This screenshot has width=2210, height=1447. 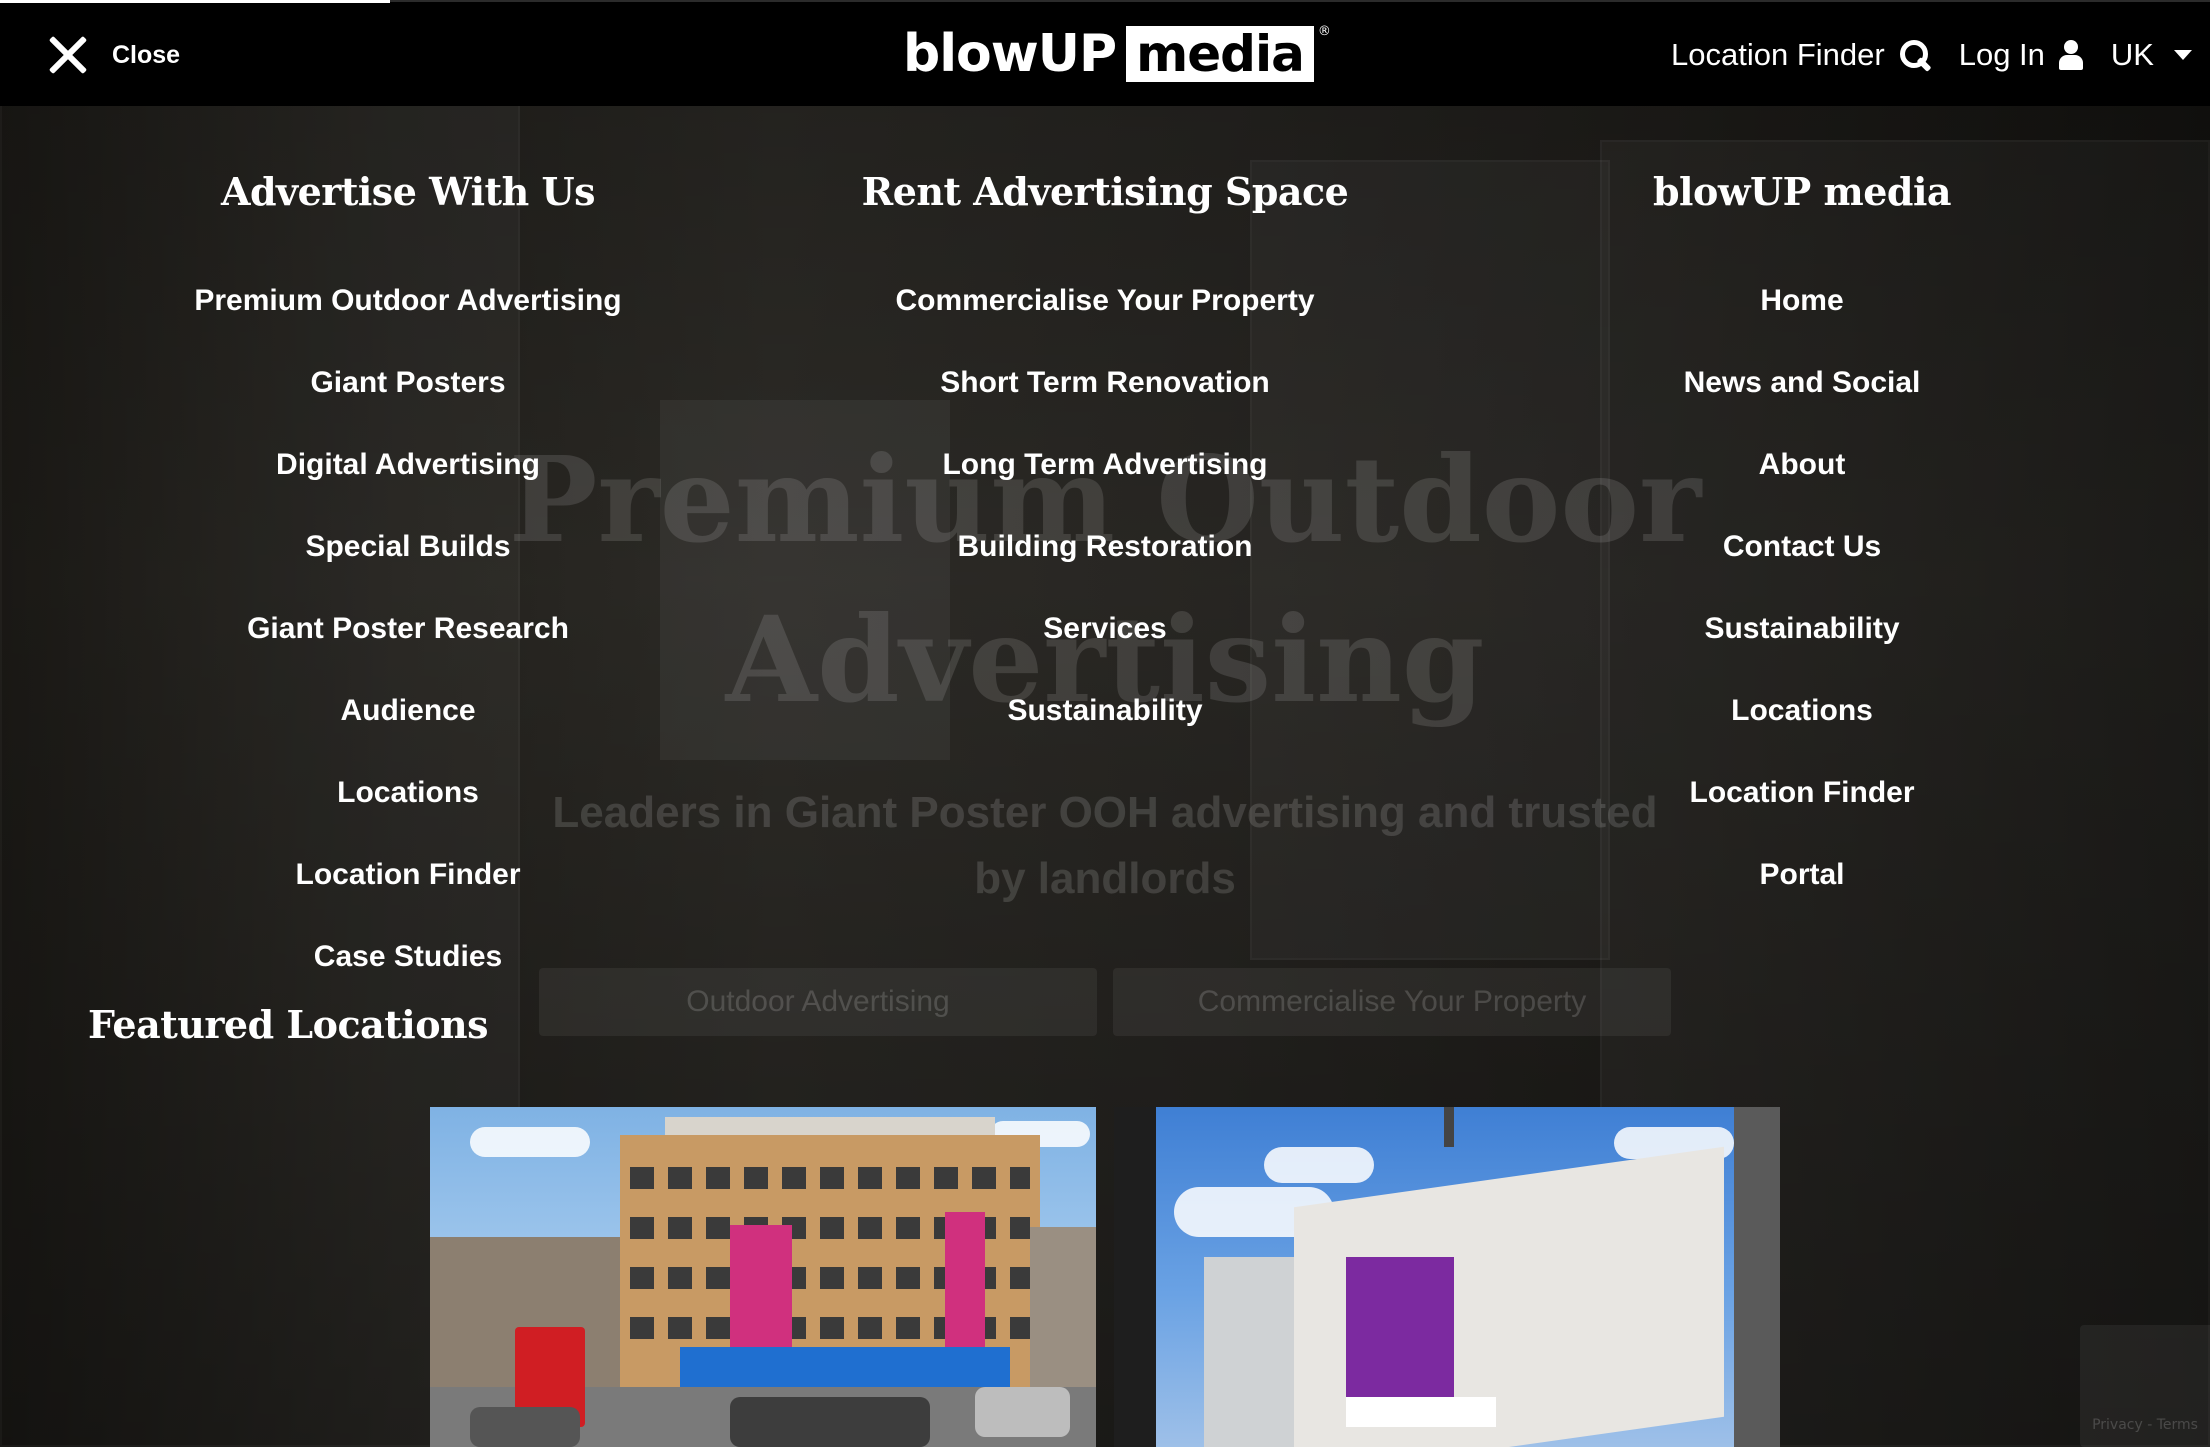 What do you see at coordinates (408, 547) in the screenshot?
I see `menu-item-special-builds: Special Builds` at bounding box center [408, 547].